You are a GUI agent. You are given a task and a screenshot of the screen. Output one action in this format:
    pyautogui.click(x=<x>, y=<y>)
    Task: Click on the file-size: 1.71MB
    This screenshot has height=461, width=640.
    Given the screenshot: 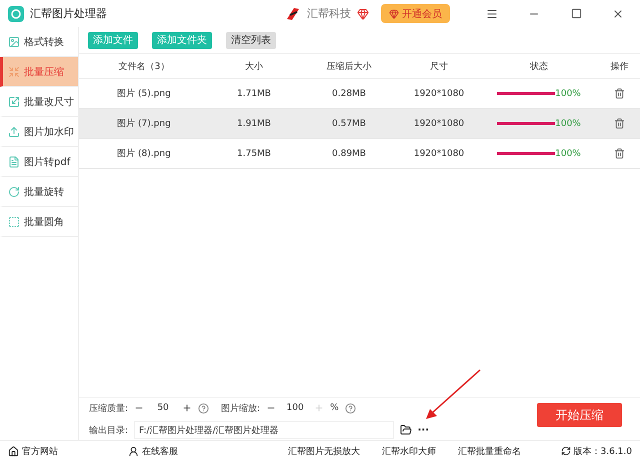 What is the action you would take?
    pyautogui.click(x=254, y=93)
    